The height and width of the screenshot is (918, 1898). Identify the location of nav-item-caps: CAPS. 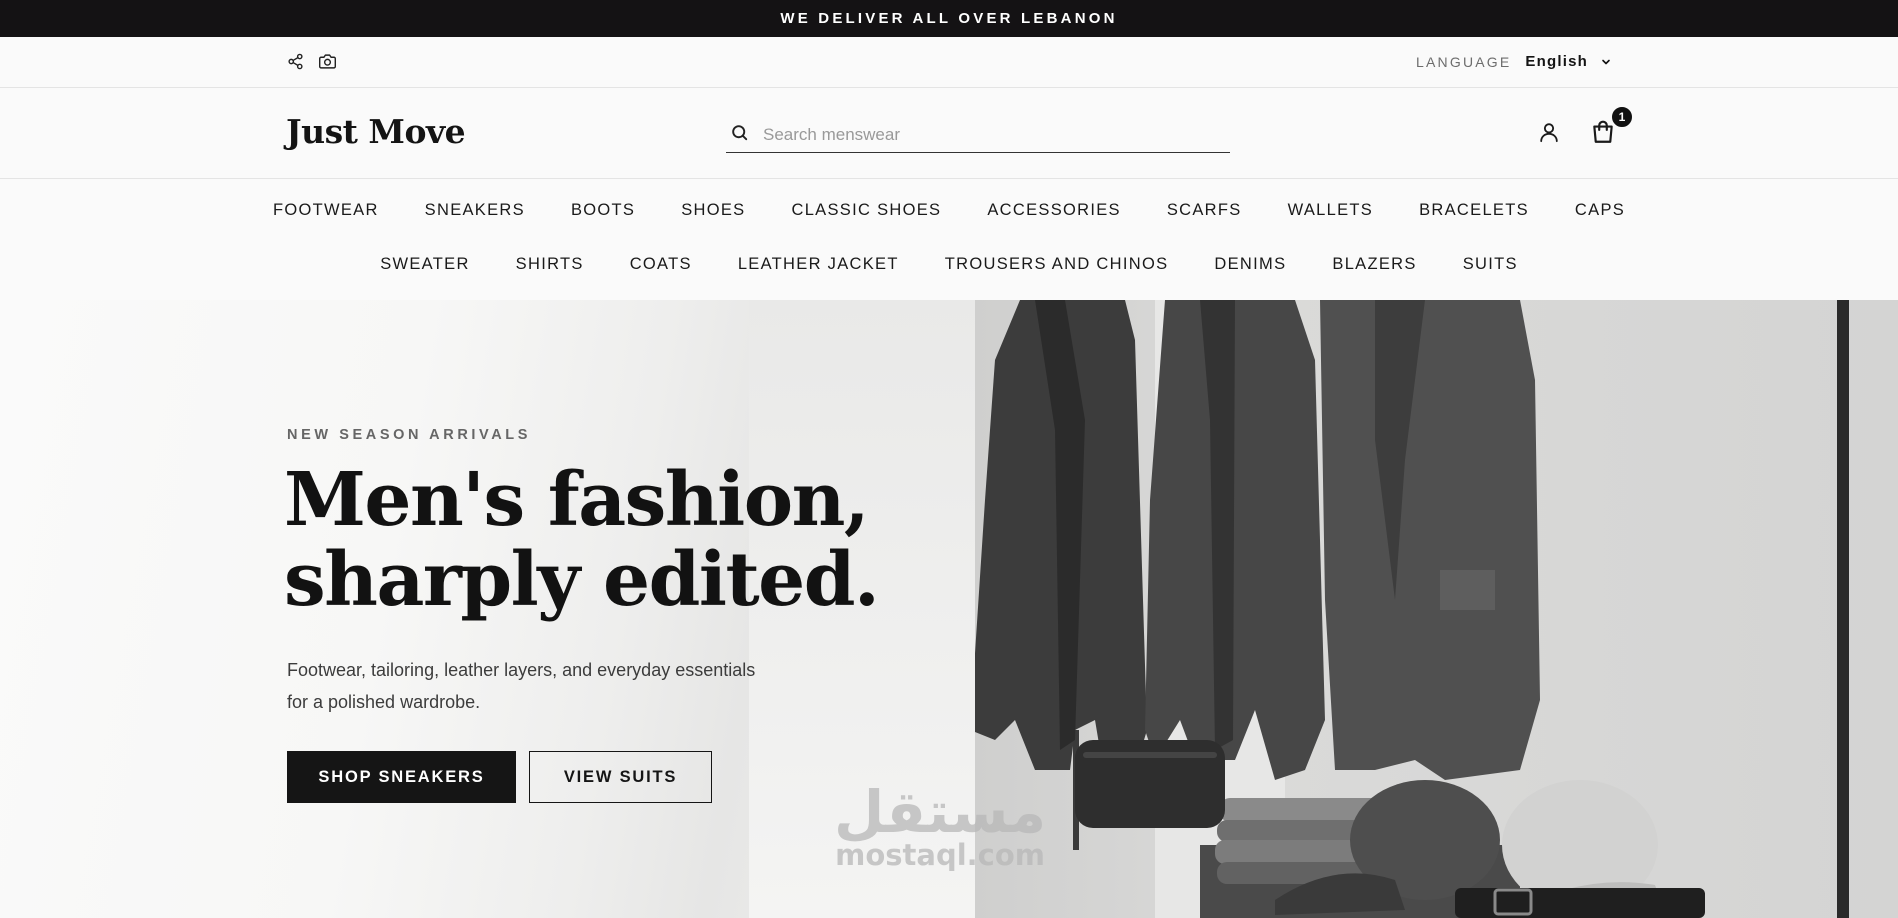
(1600, 210).